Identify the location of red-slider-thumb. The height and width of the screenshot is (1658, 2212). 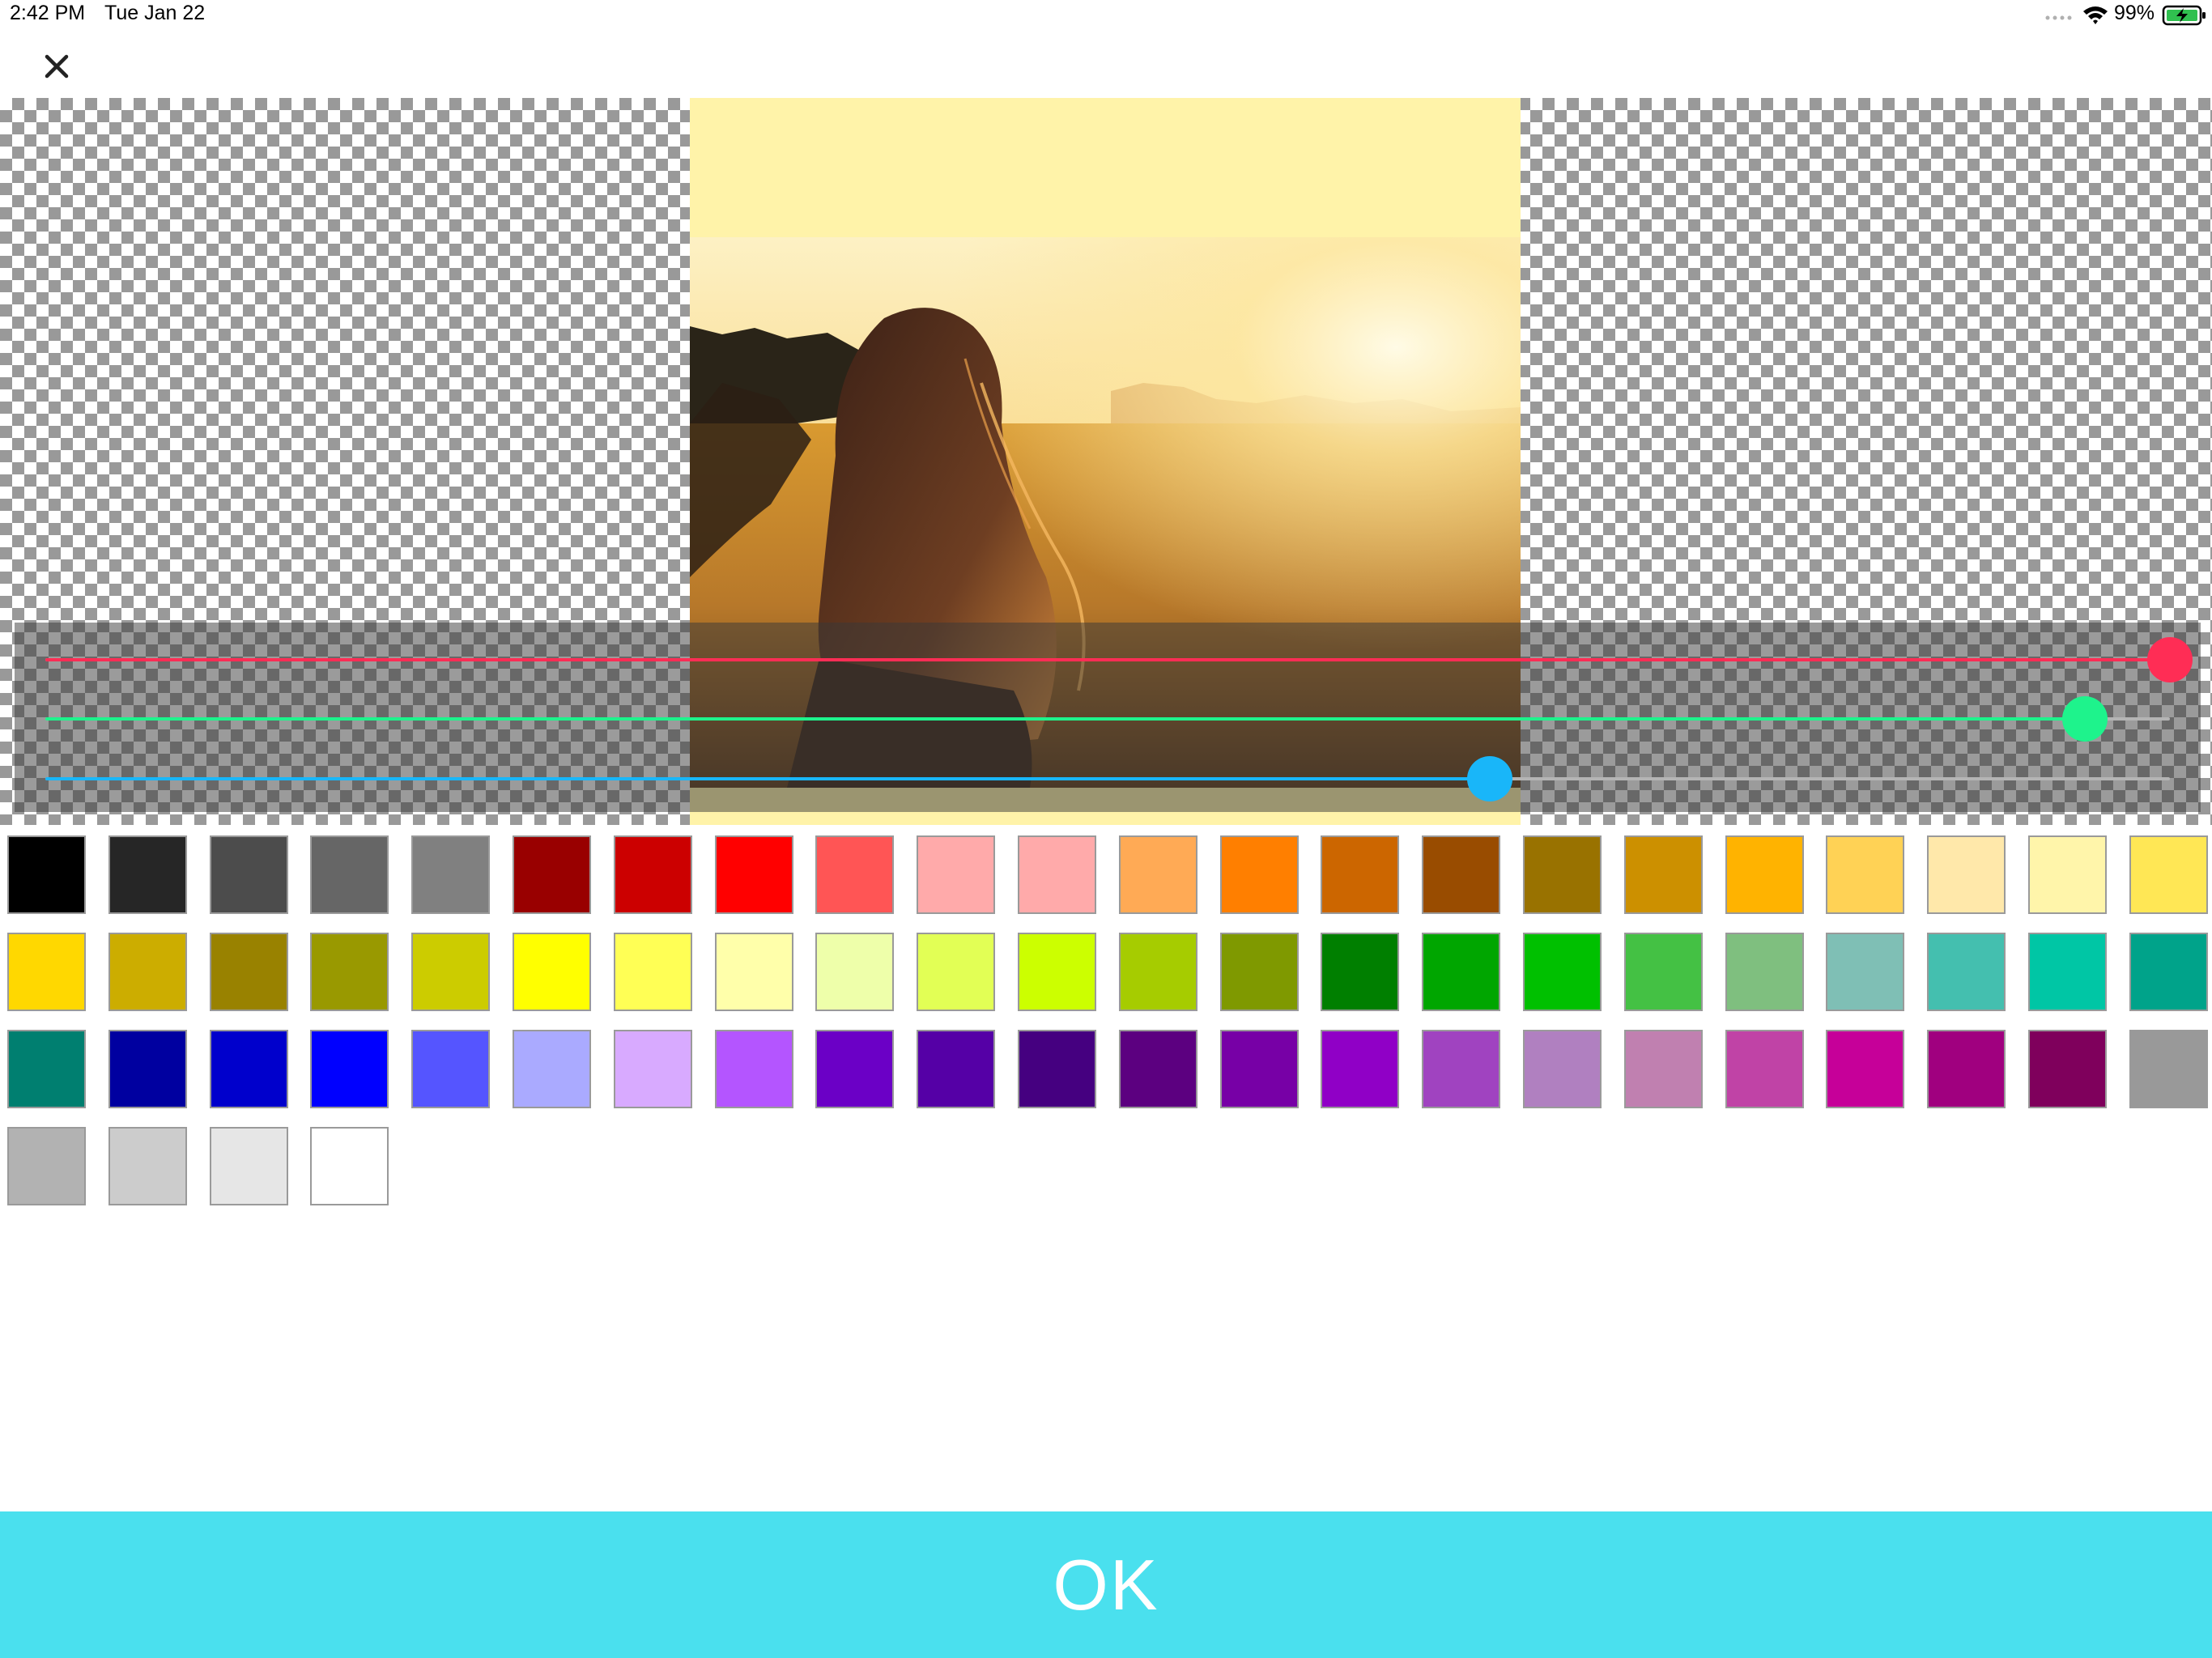
(2170, 659).